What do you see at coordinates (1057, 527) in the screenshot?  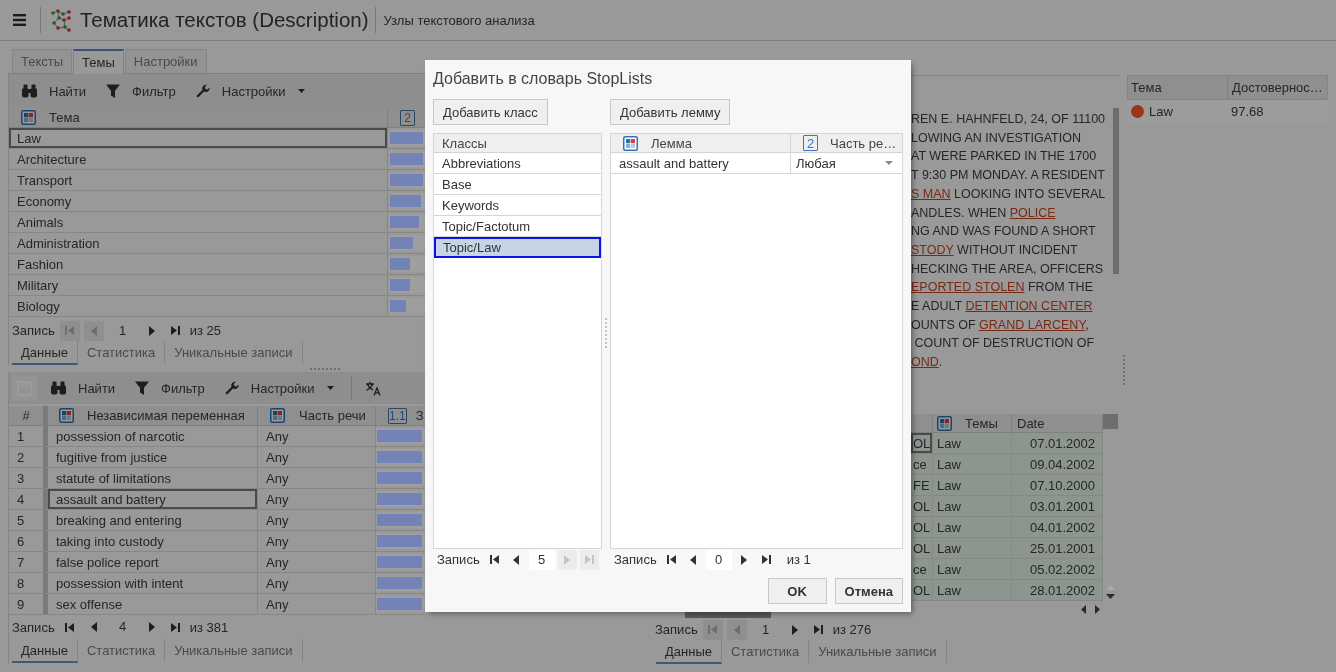 I see `table-cell: 04.01.2002` at bounding box center [1057, 527].